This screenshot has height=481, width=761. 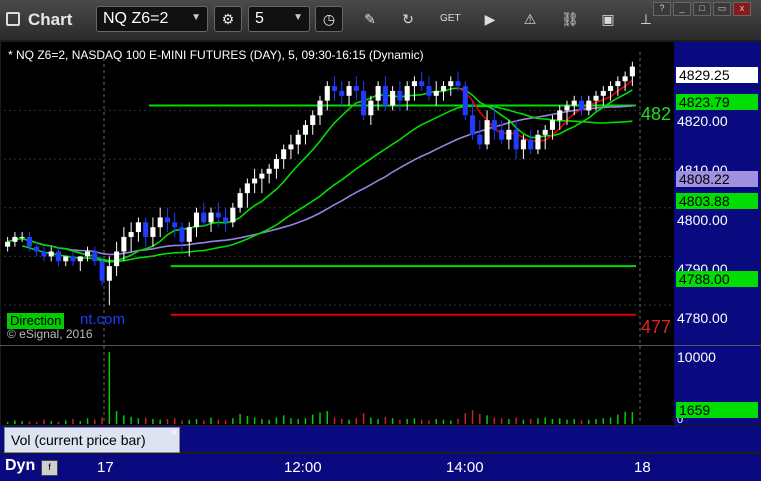 I want to click on dyn-label: Dyn, so click(x=20, y=466).